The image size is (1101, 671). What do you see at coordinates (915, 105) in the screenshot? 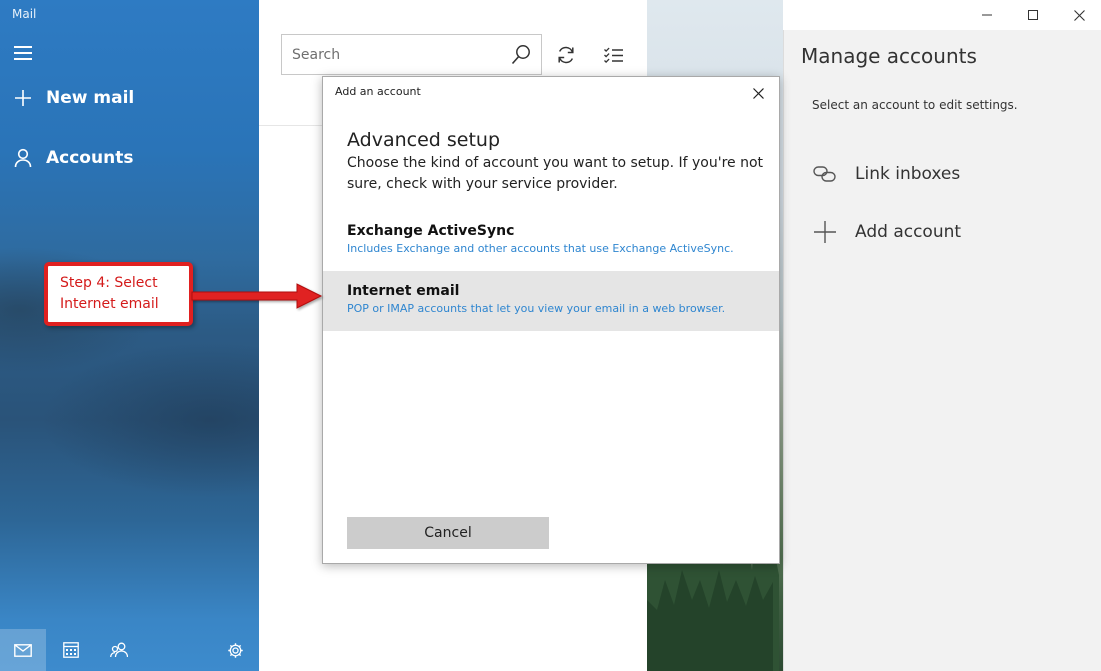
I see `manage-accounts-subtitle: Select an account to edit settings.` at bounding box center [915, 105].